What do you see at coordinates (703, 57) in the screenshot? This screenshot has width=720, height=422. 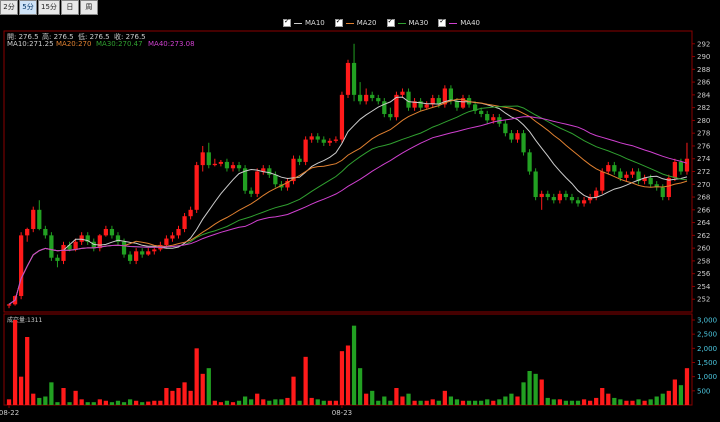 I see `price-tick-label: 290` at bounding box center [703, 57].